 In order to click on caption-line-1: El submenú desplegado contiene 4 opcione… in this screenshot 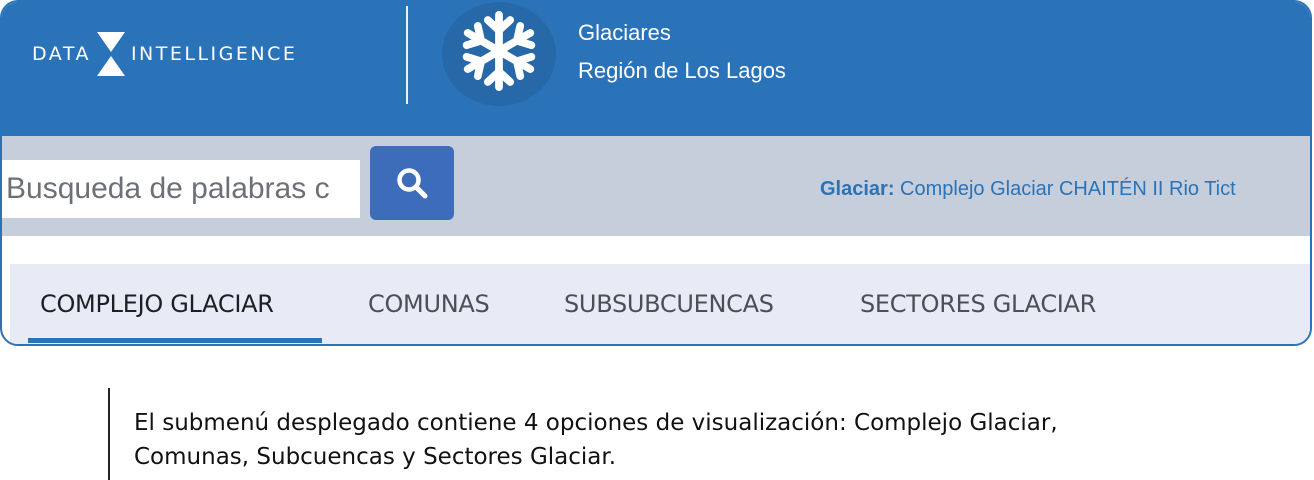, I will do `click(596, 423)`.